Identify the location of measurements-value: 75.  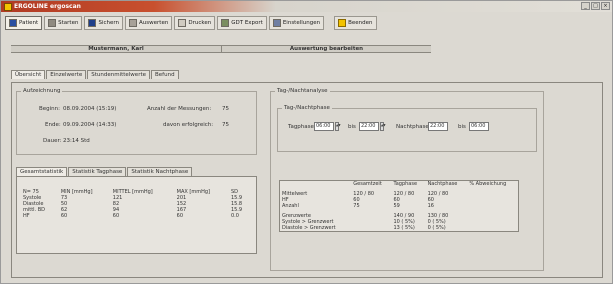
(225, 109).